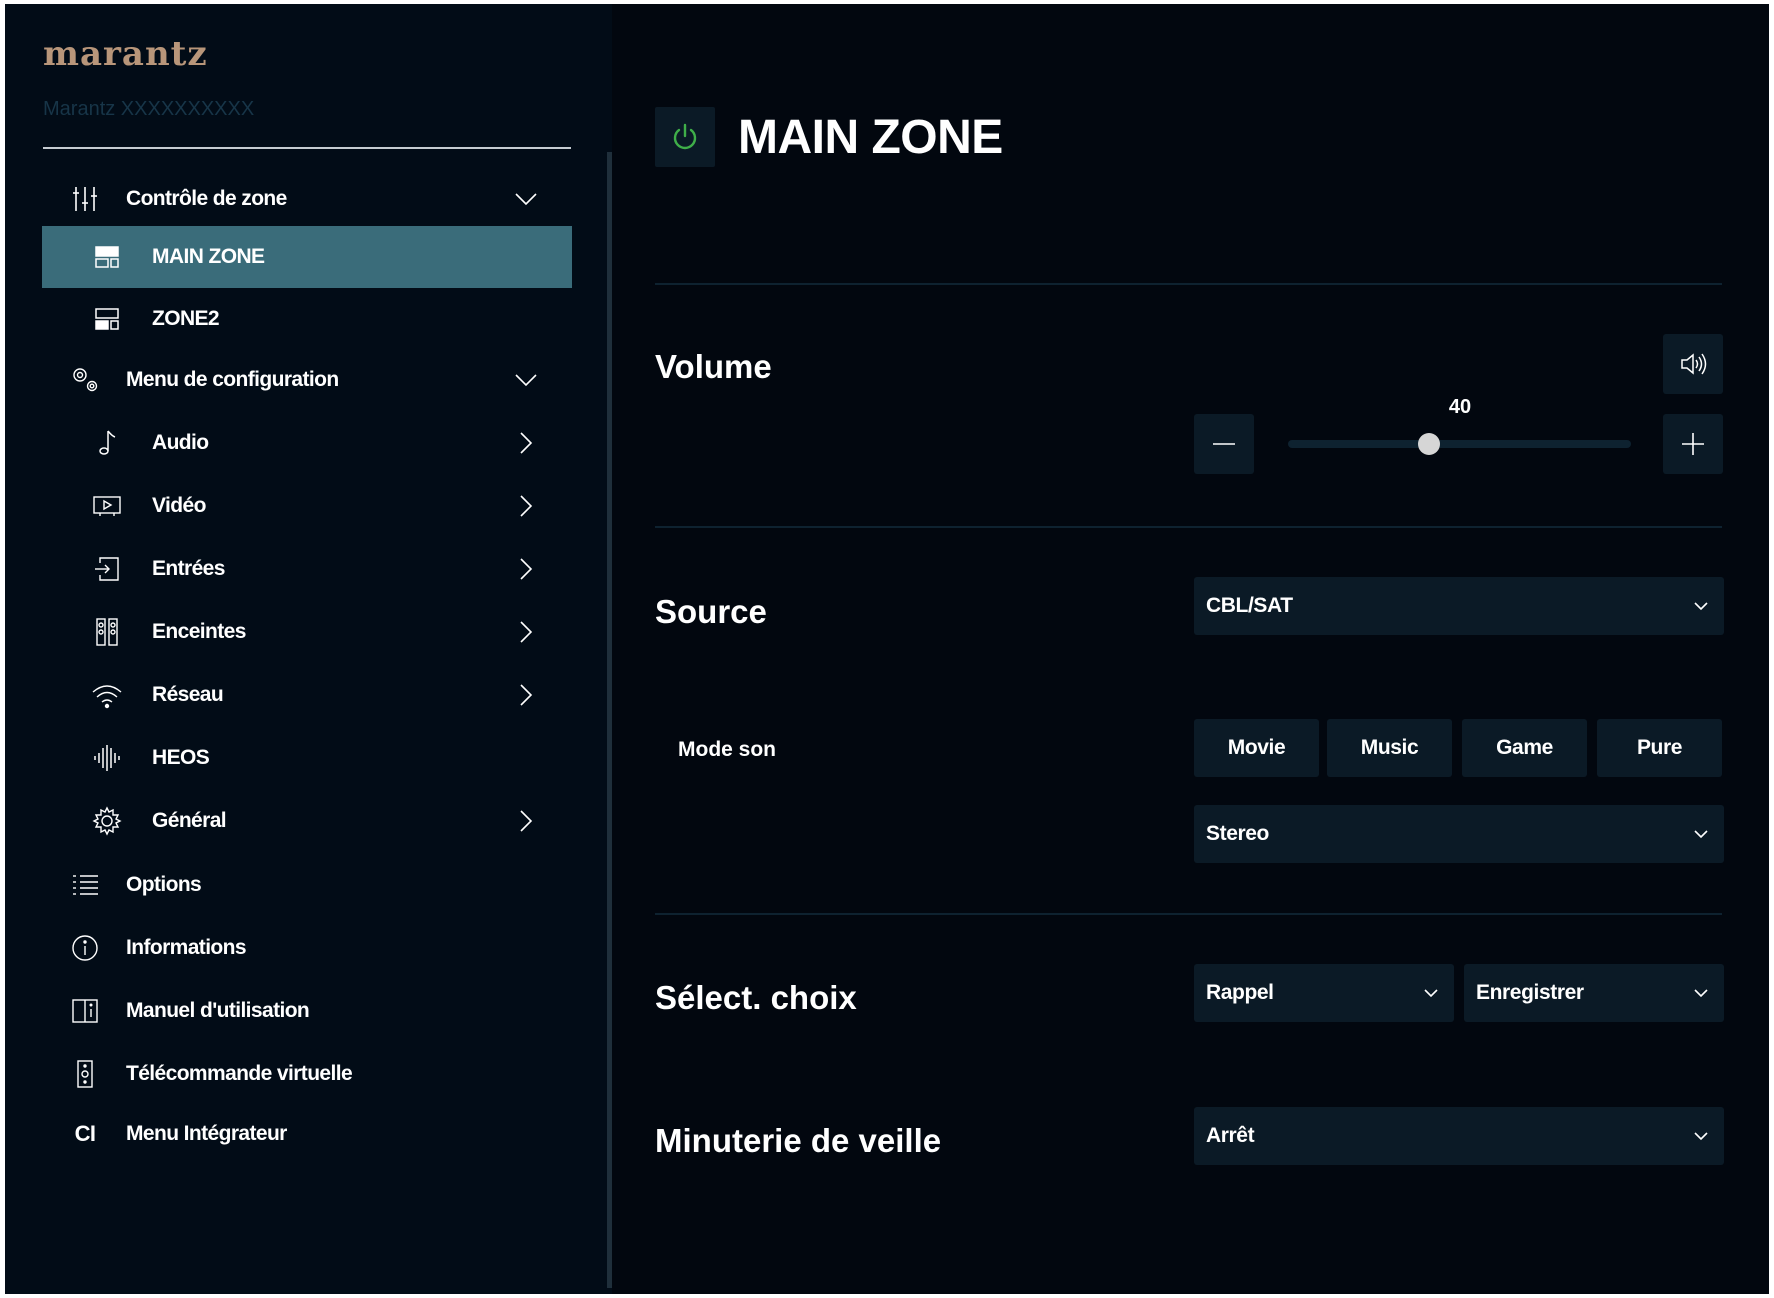 Image resolution: width=1774 pixels, height=1298 pixels. I want to click on button-label: Game, so click(1524, 747).